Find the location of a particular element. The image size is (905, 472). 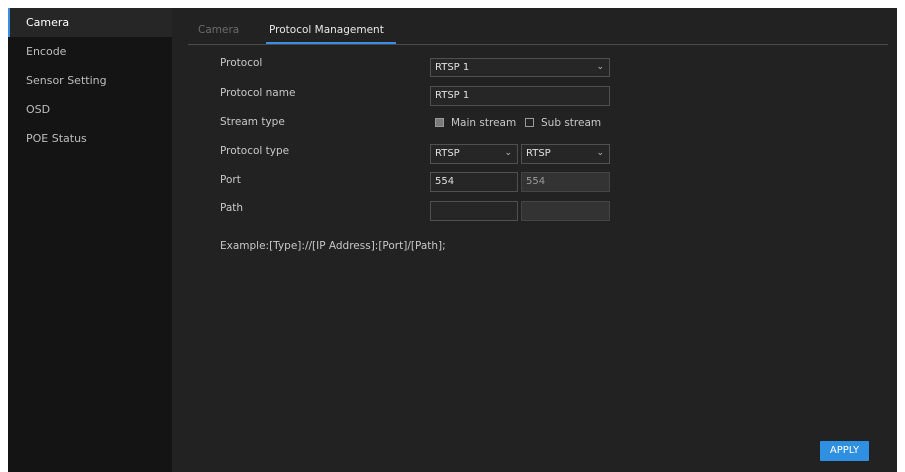

protocol-name-value: RTSP 1 is located at coordinates (452, 95).